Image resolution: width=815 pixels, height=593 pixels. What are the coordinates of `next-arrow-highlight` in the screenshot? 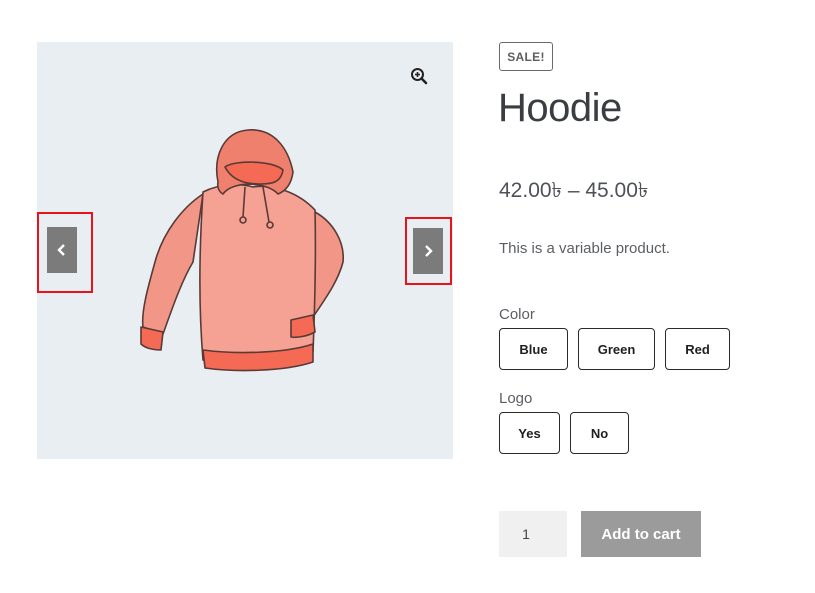 It's located at (428, 251).